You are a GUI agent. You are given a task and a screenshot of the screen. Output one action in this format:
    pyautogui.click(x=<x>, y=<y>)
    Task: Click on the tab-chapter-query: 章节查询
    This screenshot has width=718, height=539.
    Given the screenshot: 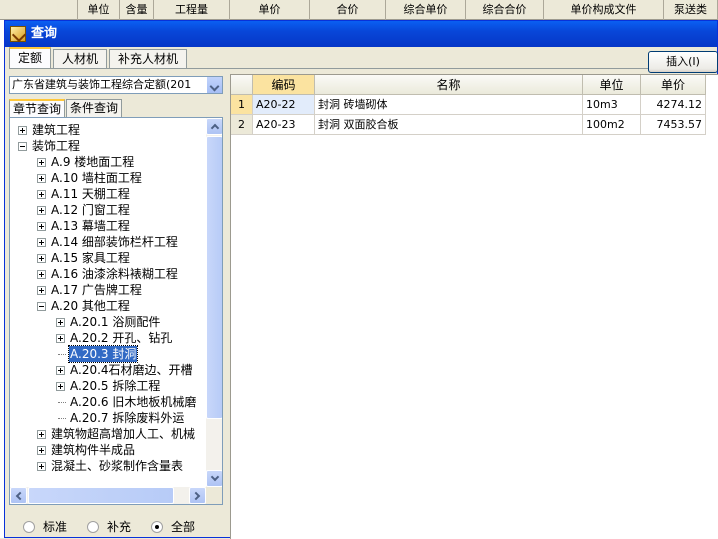 What is the action you would take?
    pyautogui.click(x=37, y=108)
    